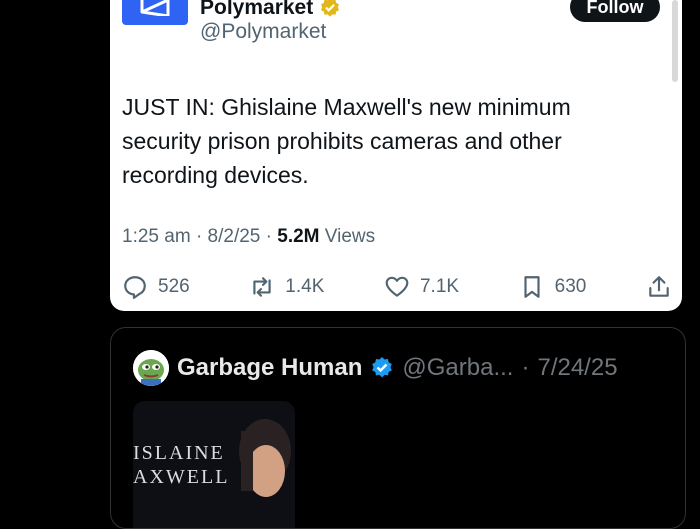 The height and width of the screenshot is (529, 700). I want to click on image-caption-line: AXWELL, so click(181, 477).